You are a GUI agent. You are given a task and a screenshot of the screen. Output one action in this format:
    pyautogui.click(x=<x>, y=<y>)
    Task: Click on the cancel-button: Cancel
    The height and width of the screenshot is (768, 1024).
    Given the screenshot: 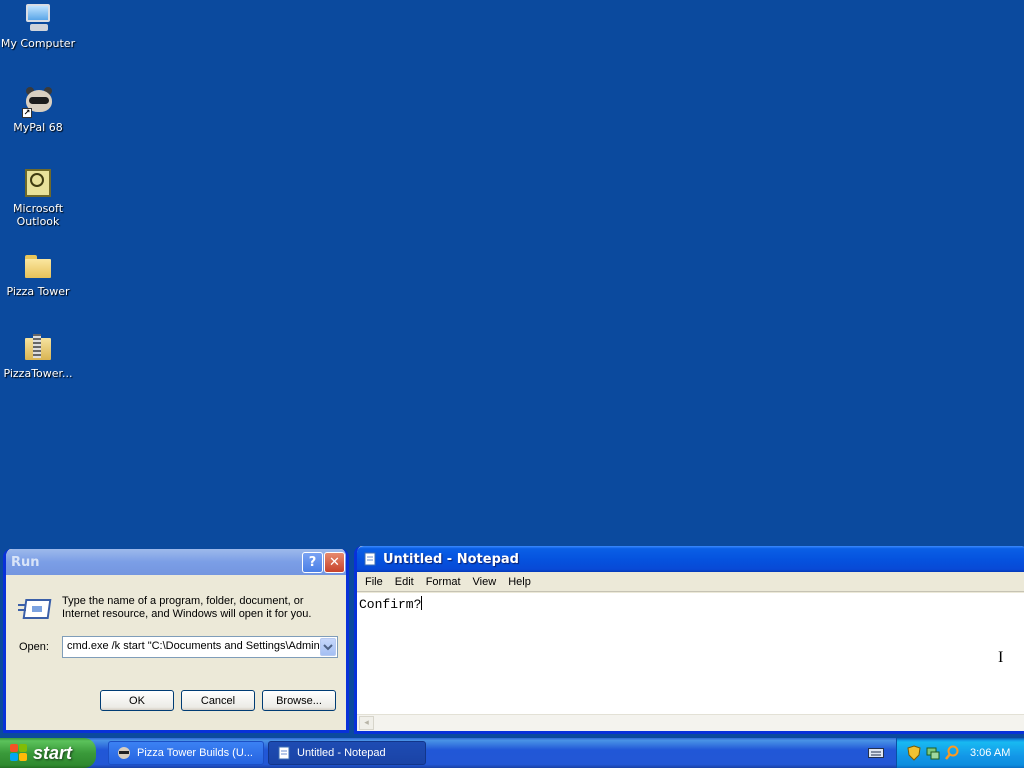 What is the action you would take?
    pyautogui.click(x=218, y=700)
    